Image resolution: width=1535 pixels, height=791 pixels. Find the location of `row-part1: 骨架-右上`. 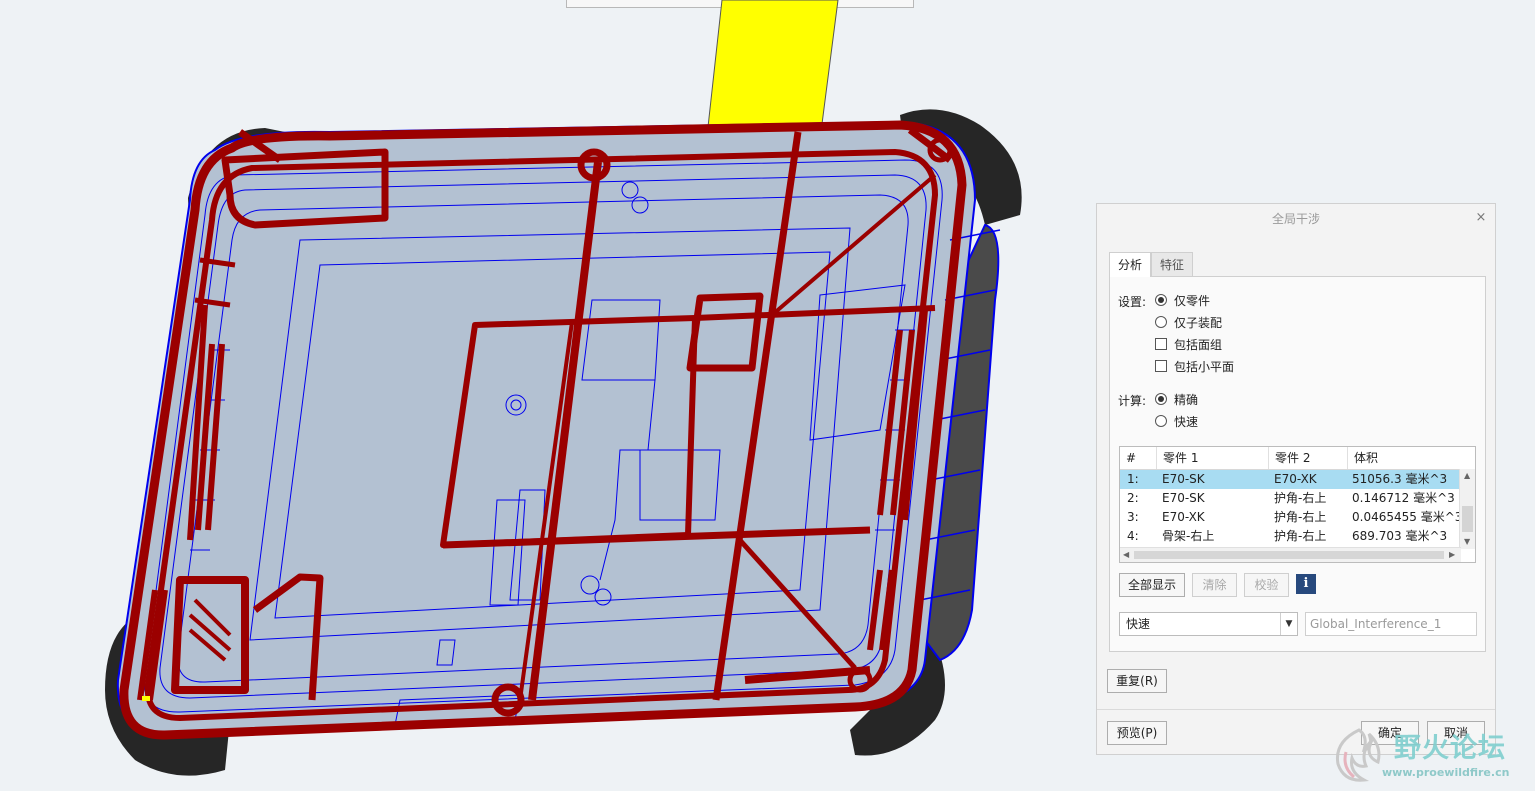

row-part1: 骨架-右上 is located at coordinates (1188, 536).